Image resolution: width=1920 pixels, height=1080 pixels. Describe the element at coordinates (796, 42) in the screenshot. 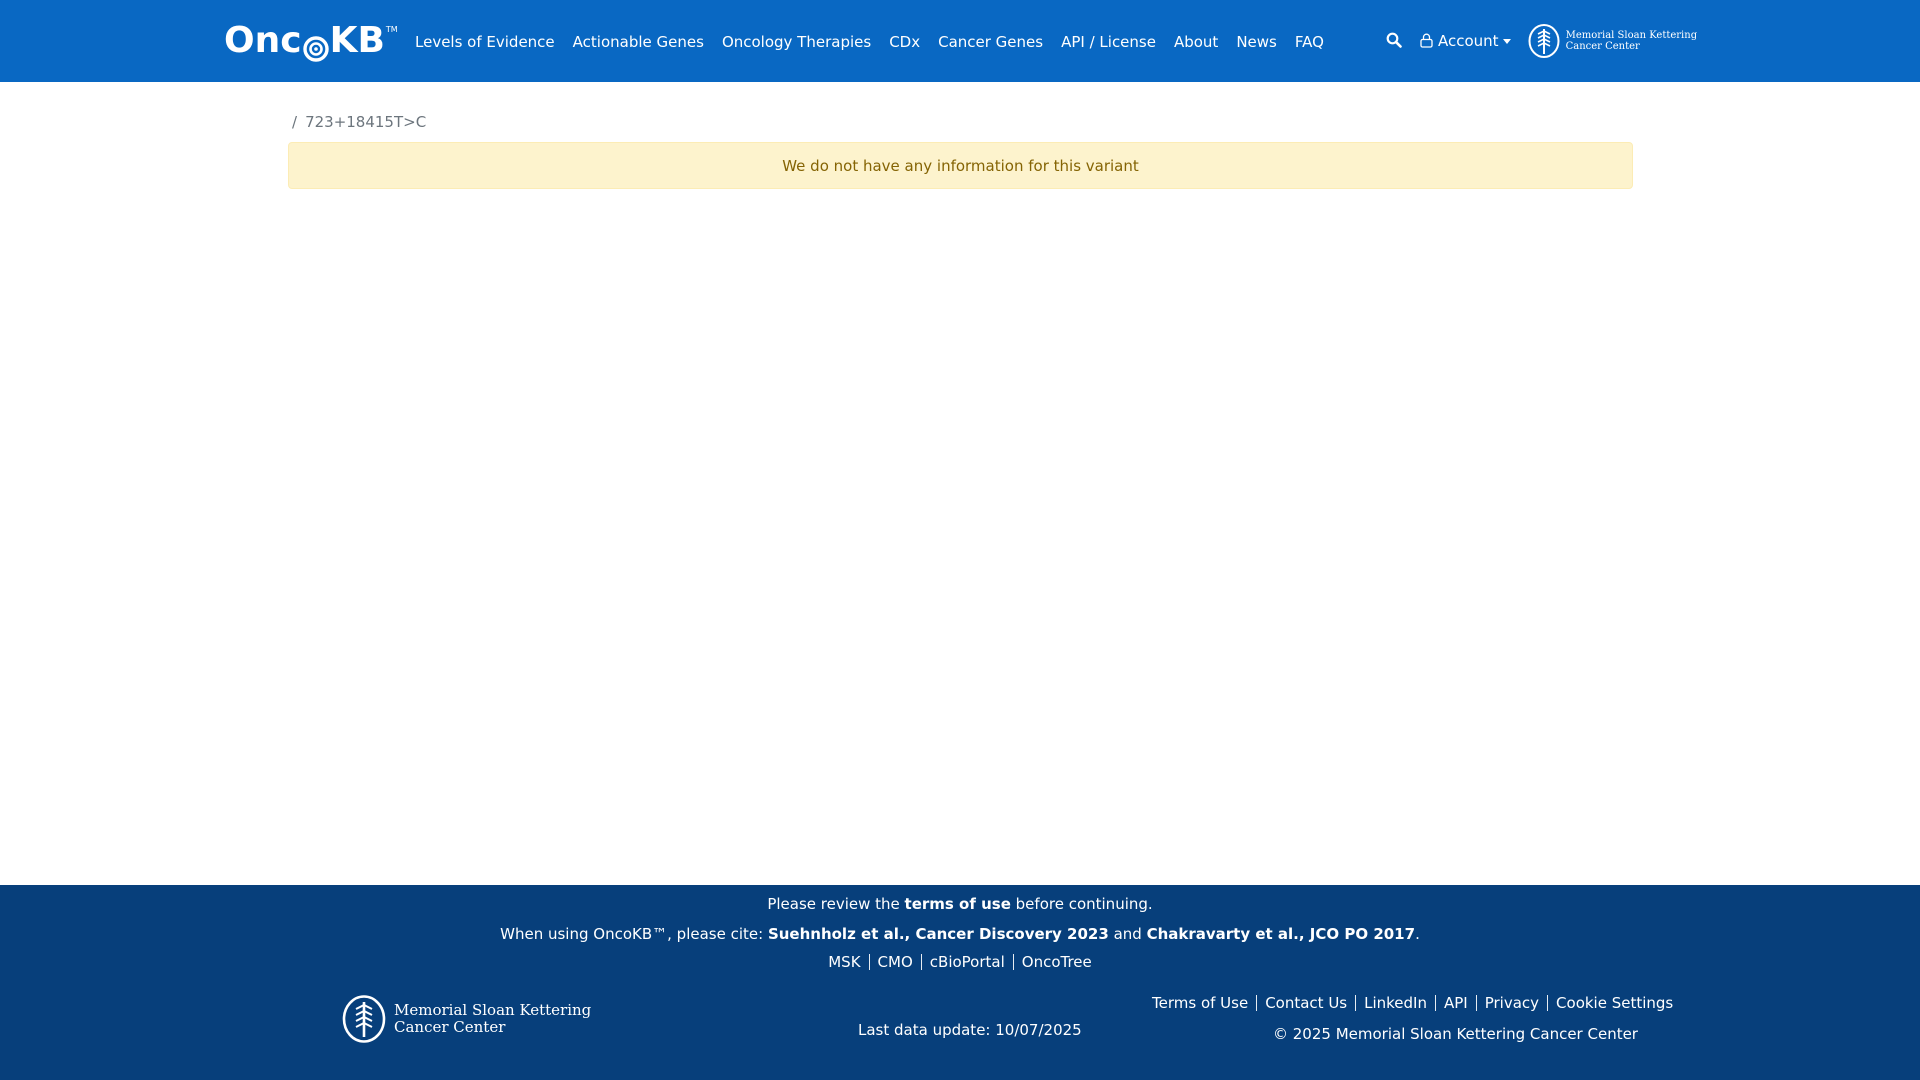

I see `nav-oncology-therapies: Oncology Therapies` at that location.